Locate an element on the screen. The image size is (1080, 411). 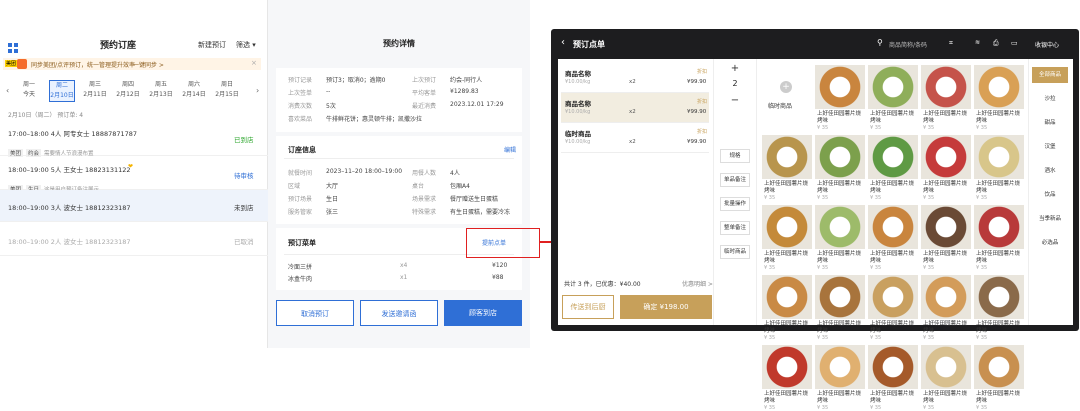
confirm-button: 确定 ¥198.00 is located at coordinates (666, 307).